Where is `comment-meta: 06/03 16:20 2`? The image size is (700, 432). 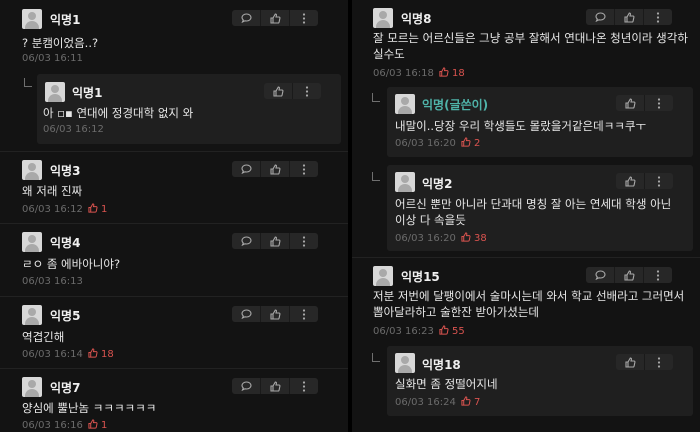
comment-meta: 06/03 16:20 2 is located at coordinates (437, 143).